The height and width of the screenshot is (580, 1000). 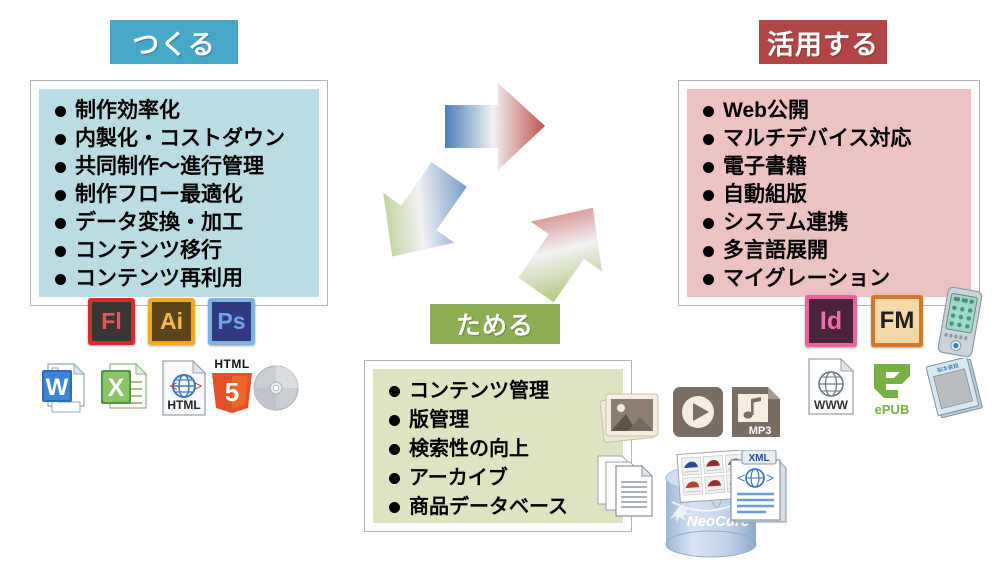 What do you see at coordinates (187, 251) in the screenshot?
I see `list-item: コンテンツ移行` at bounding box center [187, 251].